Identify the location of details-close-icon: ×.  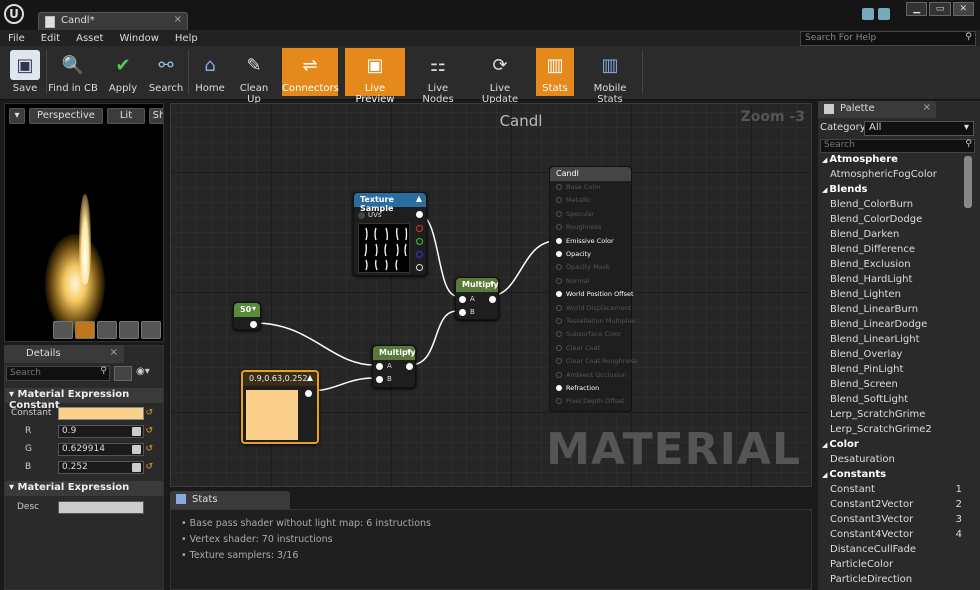
(114, 352).